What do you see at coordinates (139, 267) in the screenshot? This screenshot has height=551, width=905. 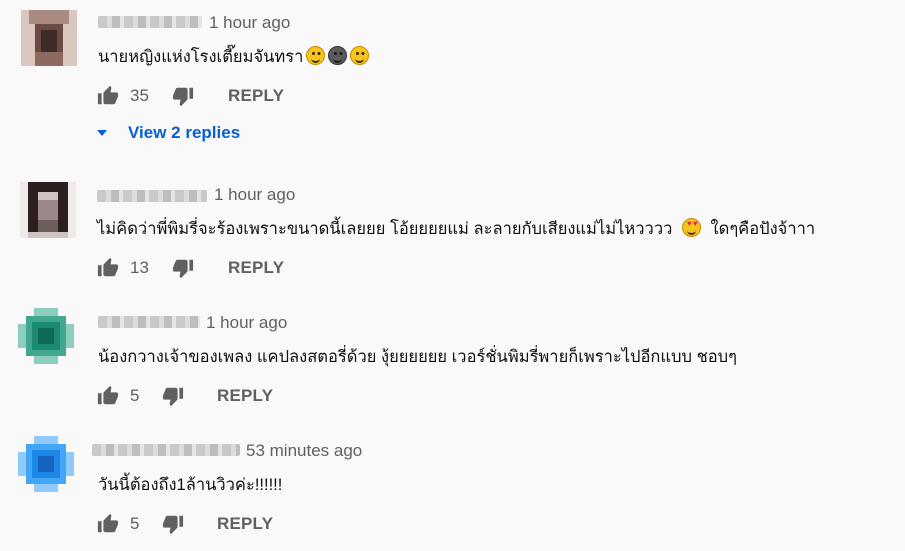 I see `like-count: 13` at bounding box center [139, 267].